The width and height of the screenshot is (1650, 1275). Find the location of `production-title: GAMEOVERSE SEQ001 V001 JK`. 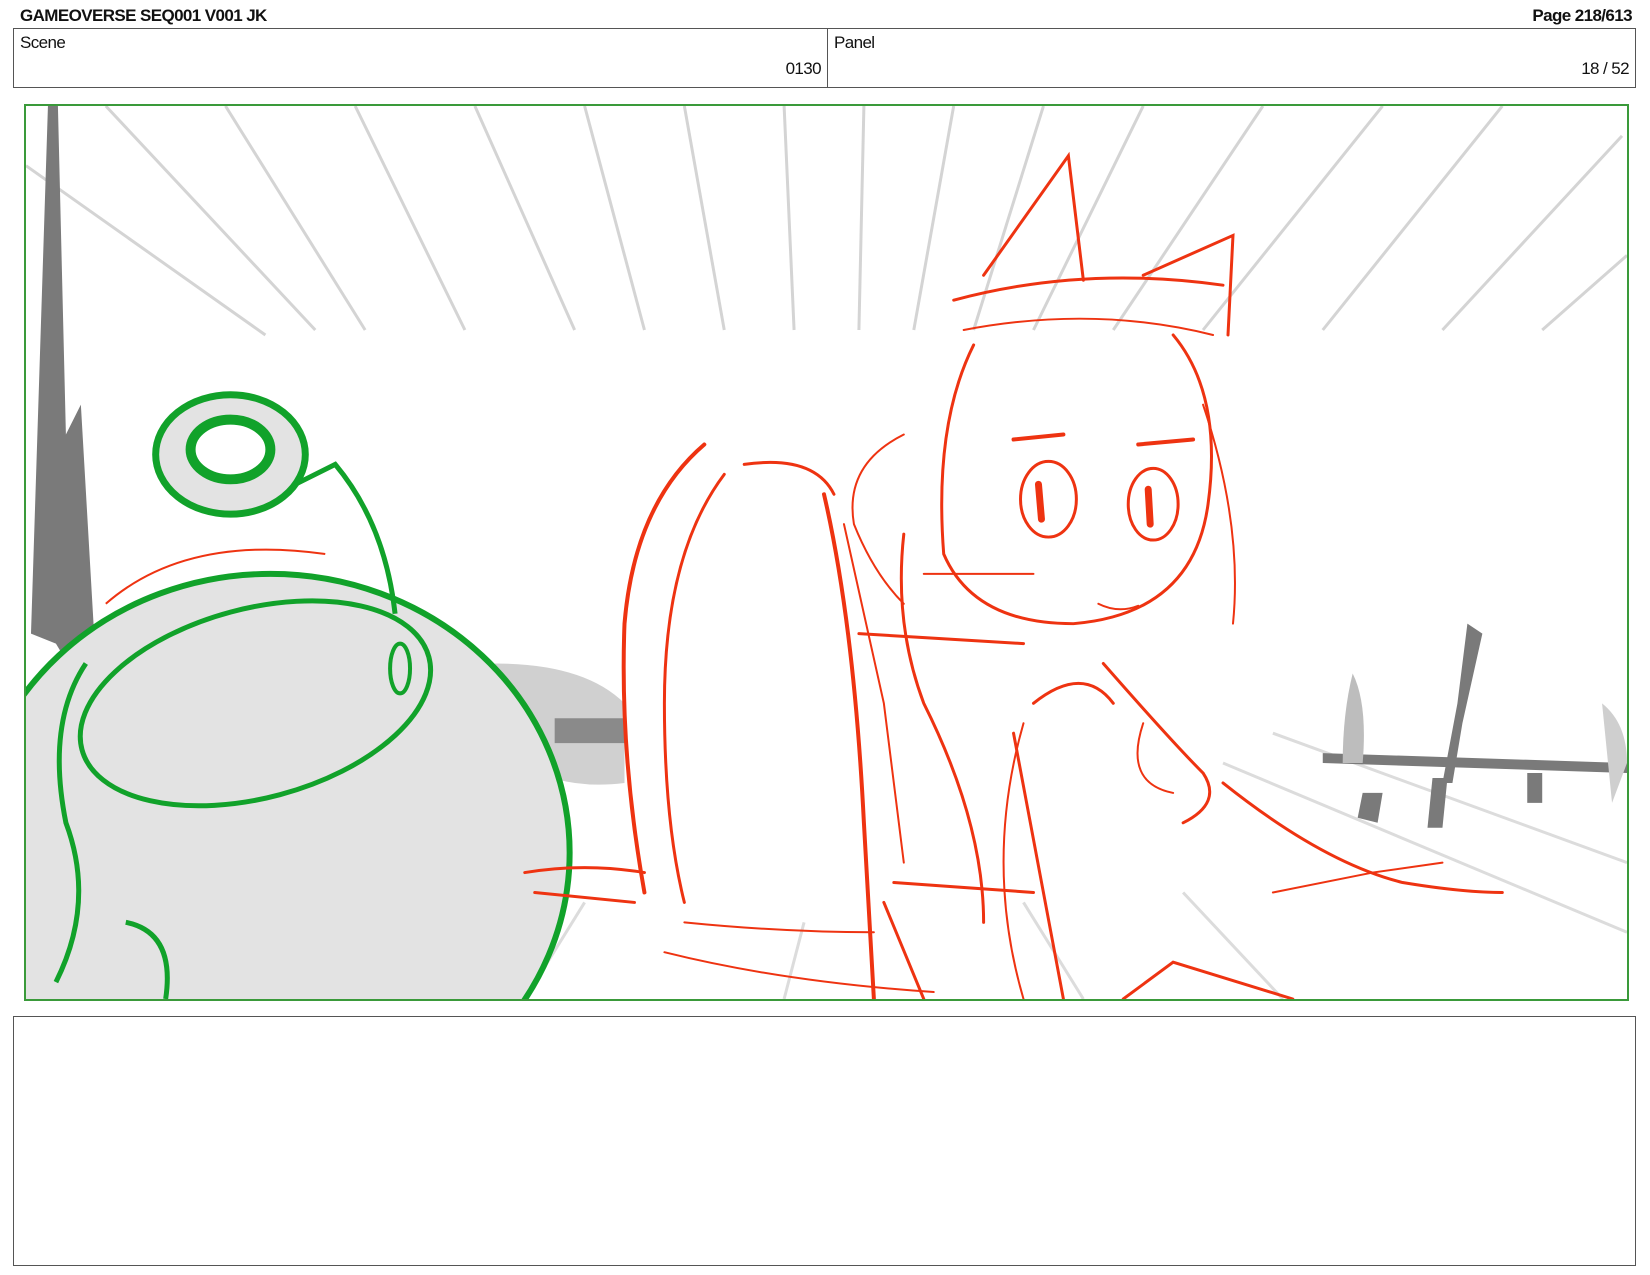

production-title: GAMEOVERSE SEQ001 V001 JK is located at coordinates (143, 15).